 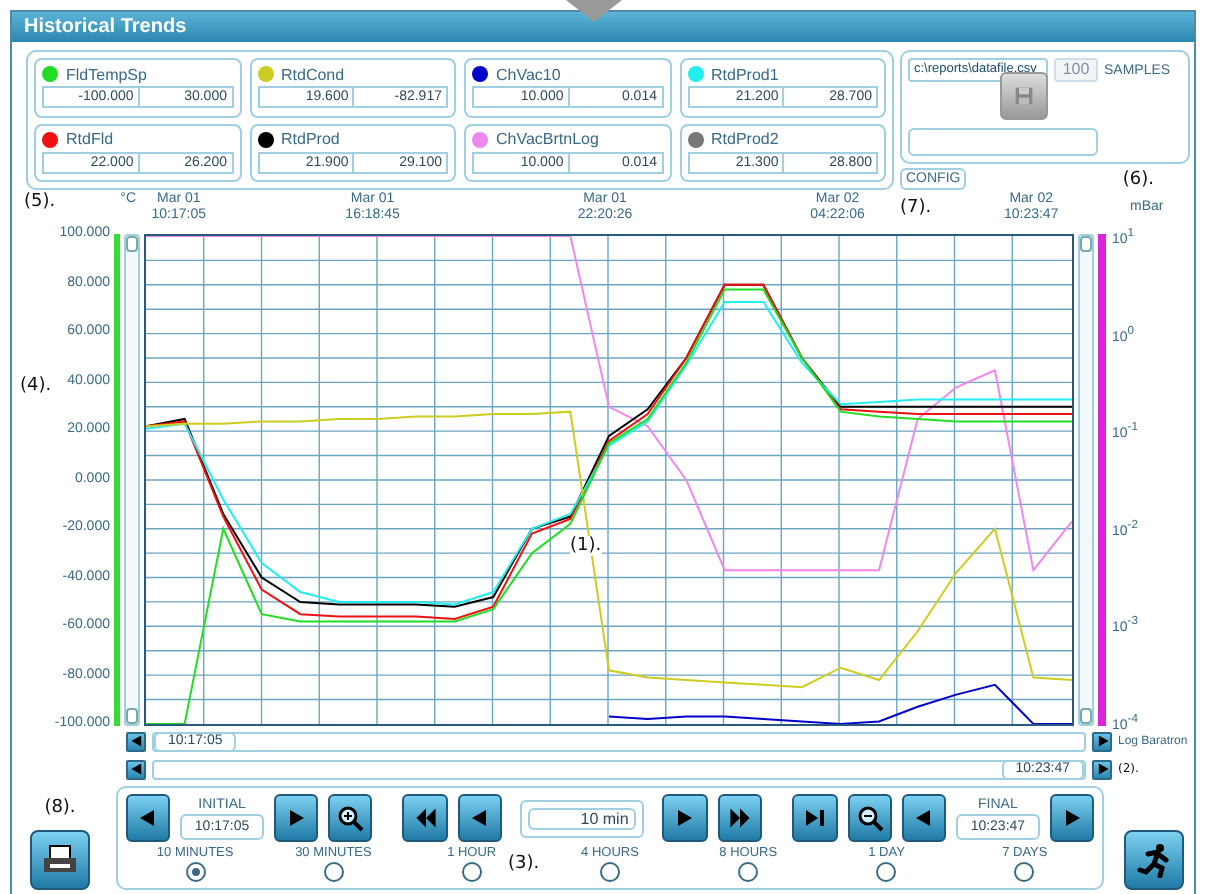 I want to click on tag-name: RtdCond, so click(x=313, y=74).